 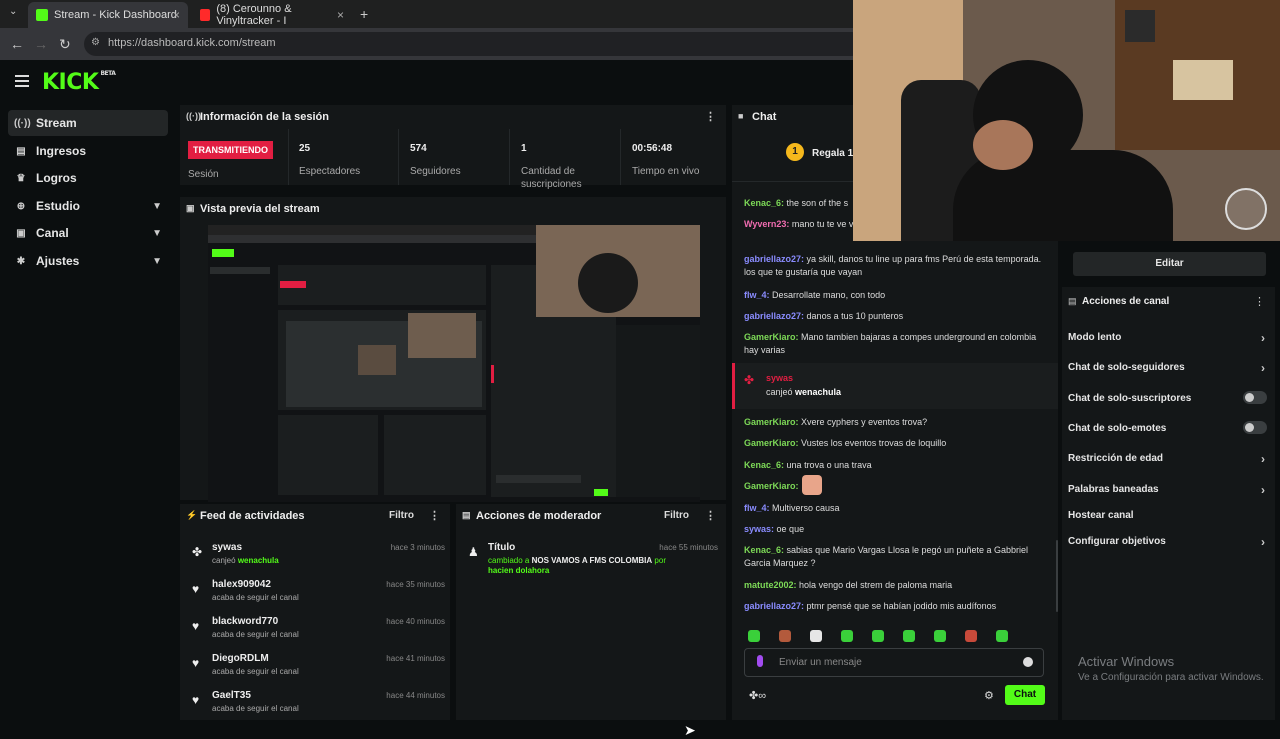 I want to click on channel-action-emotes-only: Chat de solo-emotes, so click(x=1170, y=427).